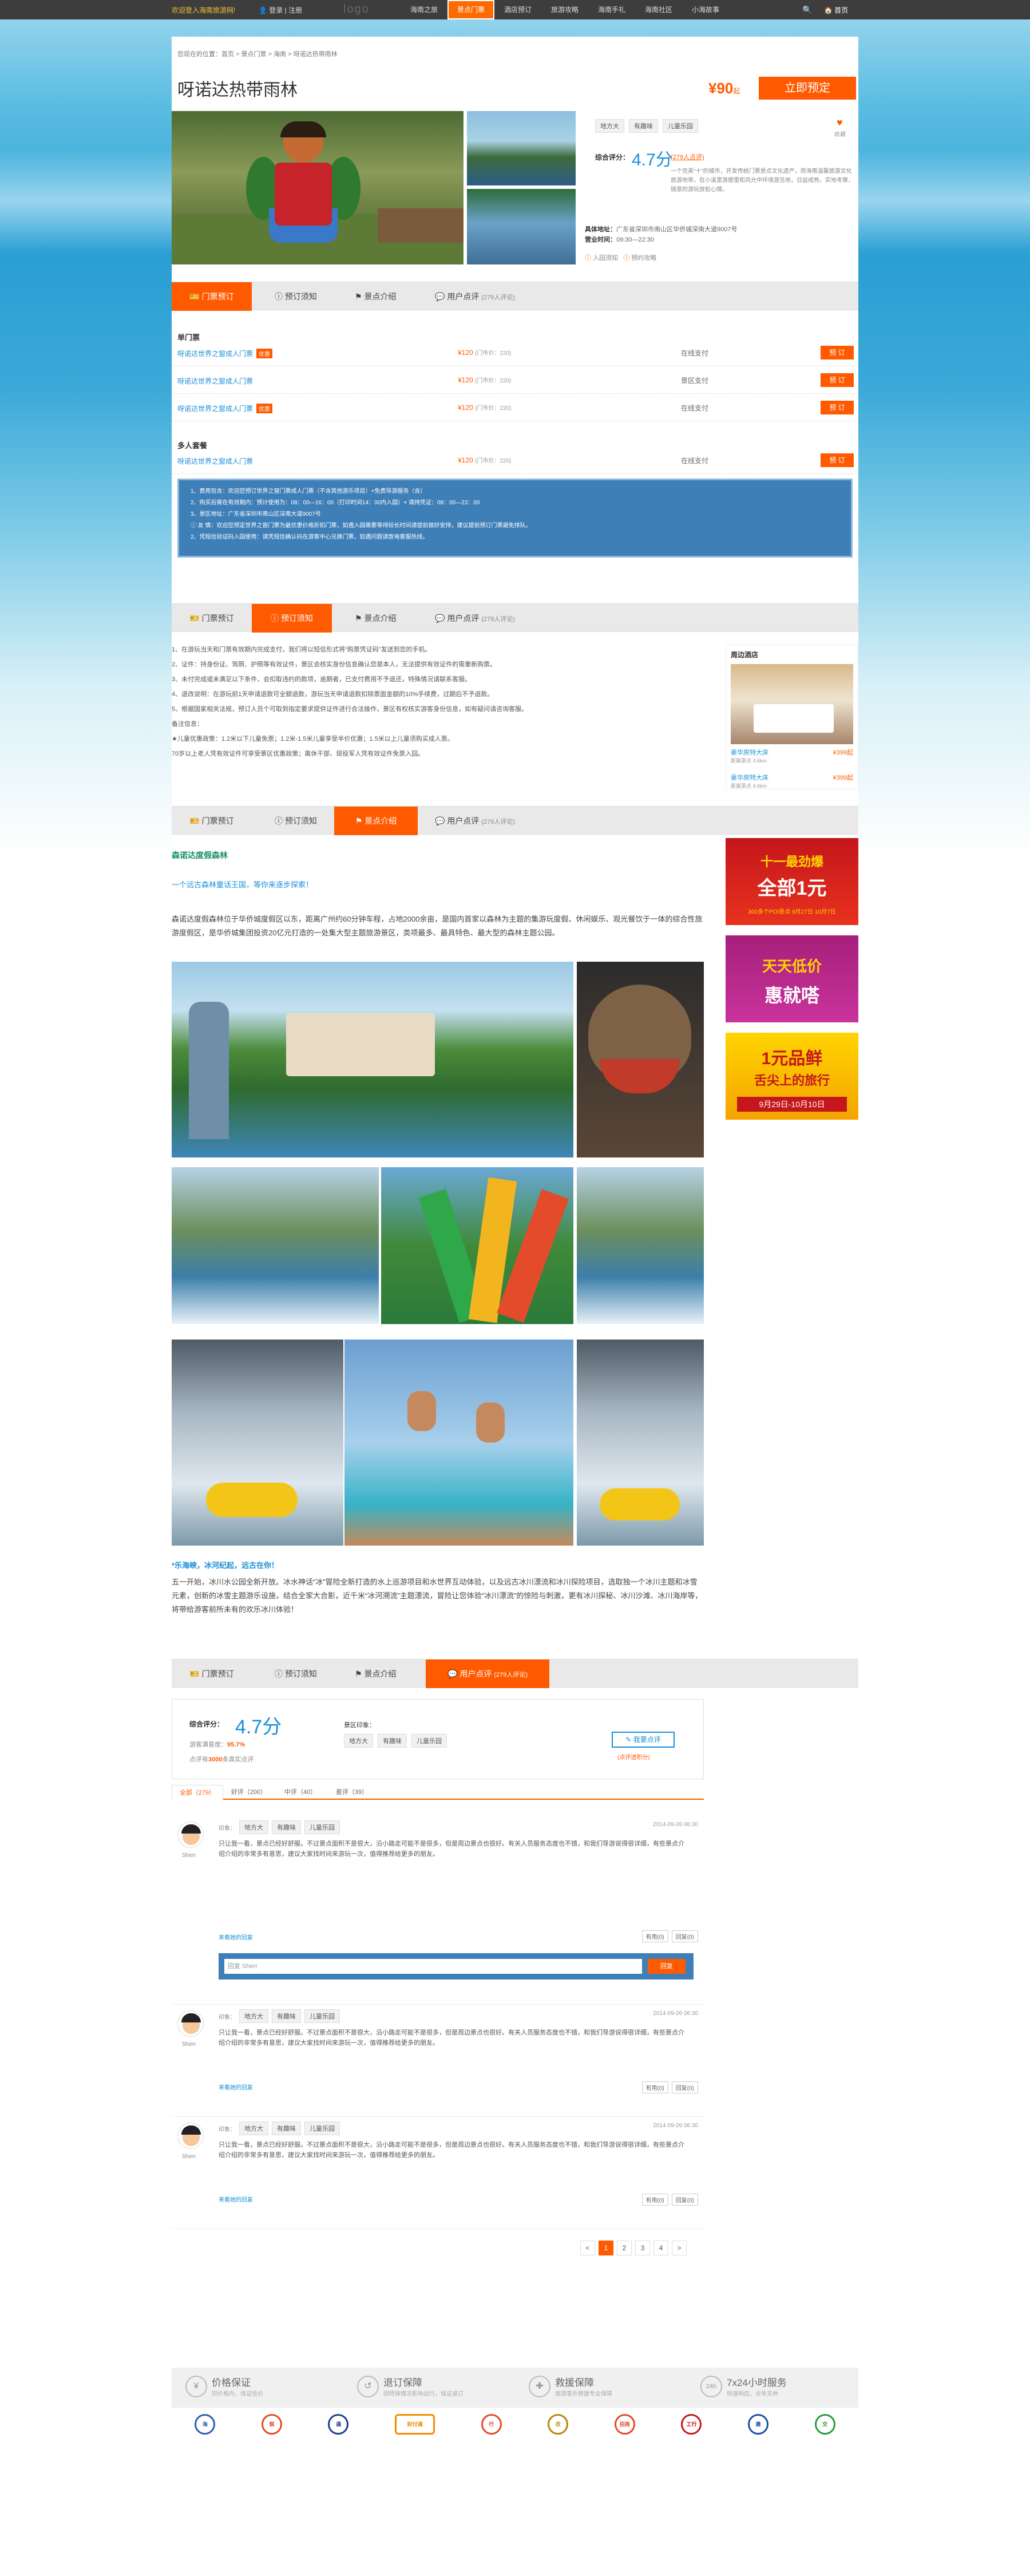  I want to click on rating-count-link: (279人点评), so click(687, 156).